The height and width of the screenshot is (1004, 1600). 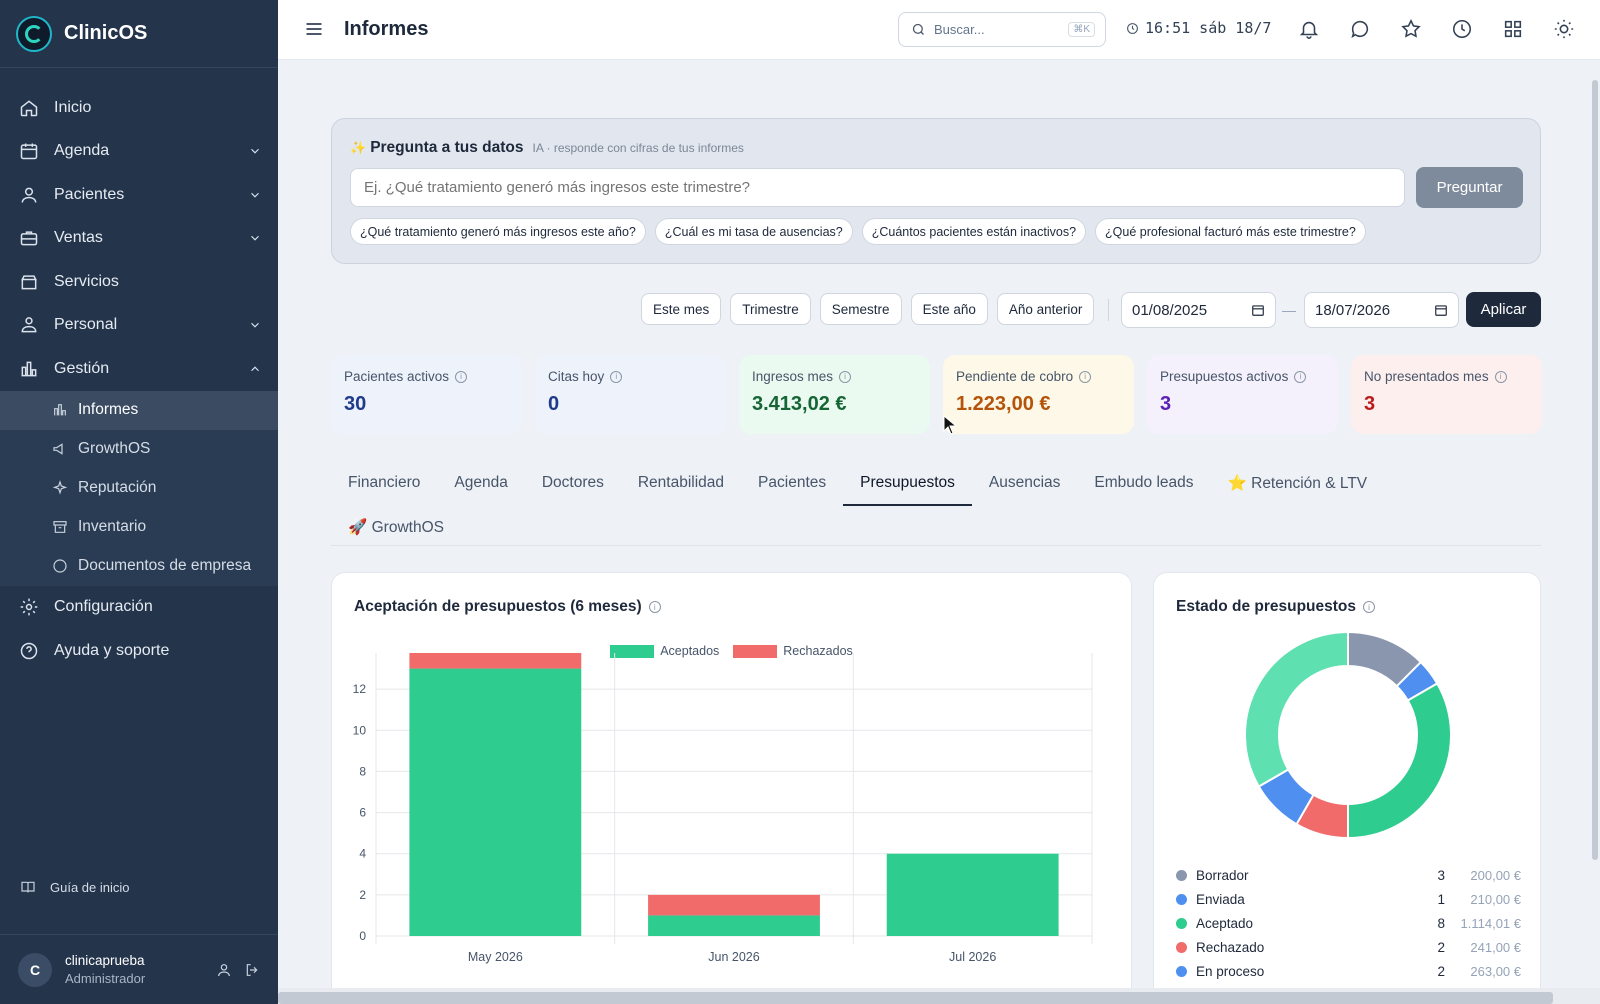 I want to click on kpi-value: 1.223,00 €, so click(x=1003, y=404).